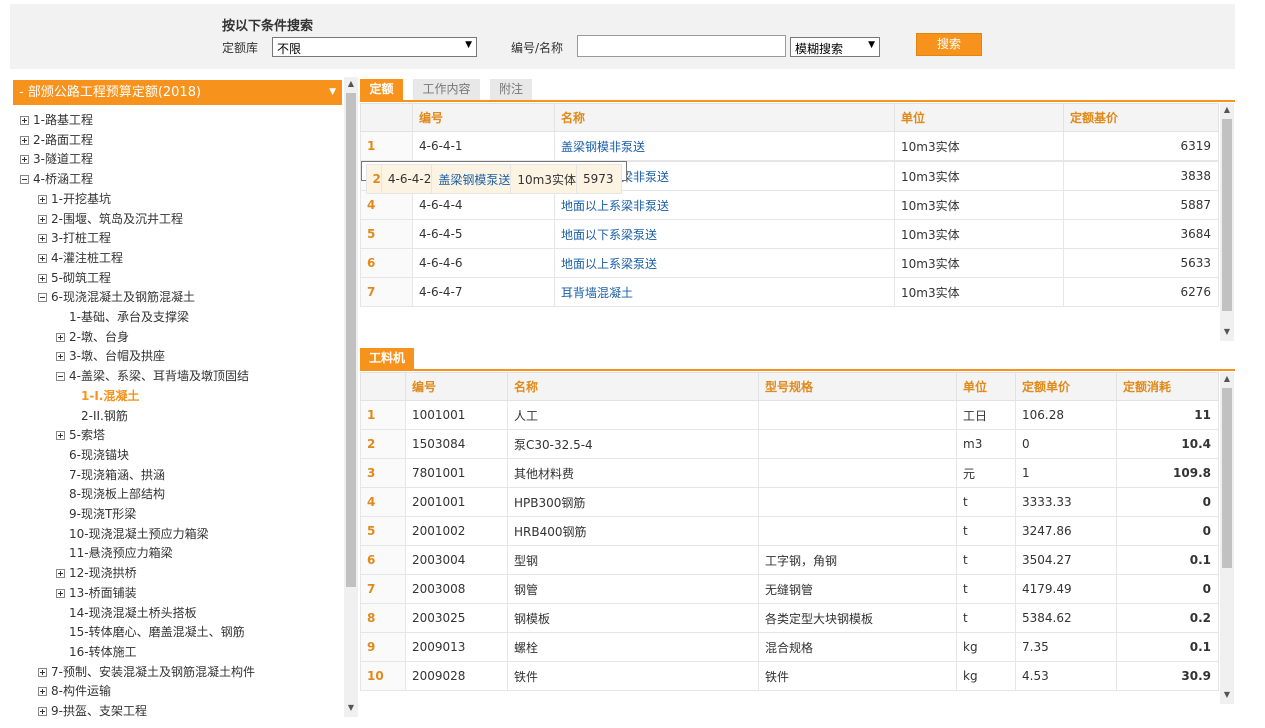 Image resolution: width=1265 pixels, height=728 pixels. What do you see at coordinates (139, 534) in the screenshot?
I see `tree-node: 10-现浇混凝土预应力箱梁` at bounding box center [139, 534].